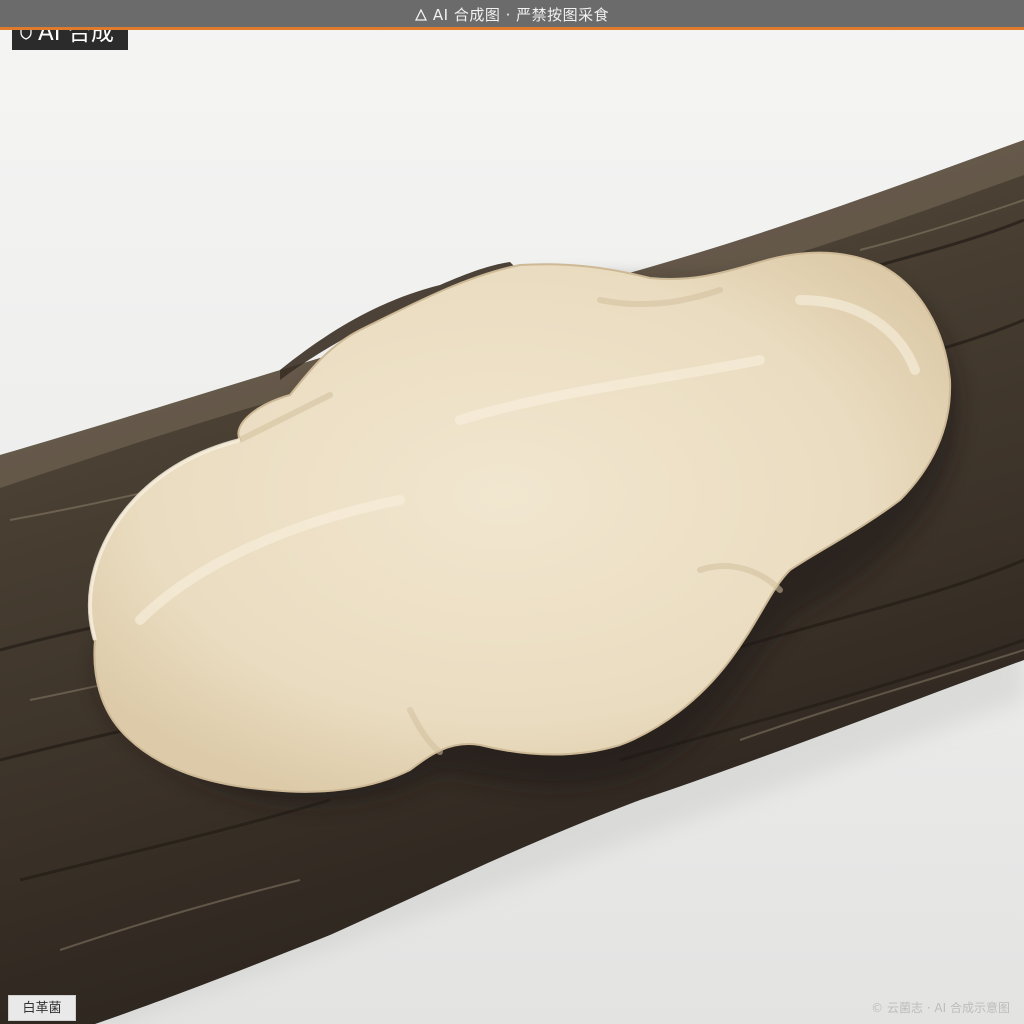  I want to click on credit-watermark: © 云菌志 · AI 合成示意图, so click(940, 1008).